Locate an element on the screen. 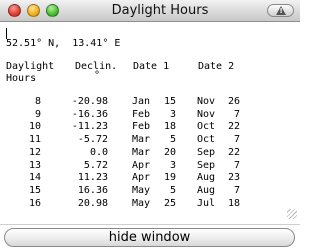 The height and width of the screenshot is (250, 320). divider is located at coordinates (150, 224).